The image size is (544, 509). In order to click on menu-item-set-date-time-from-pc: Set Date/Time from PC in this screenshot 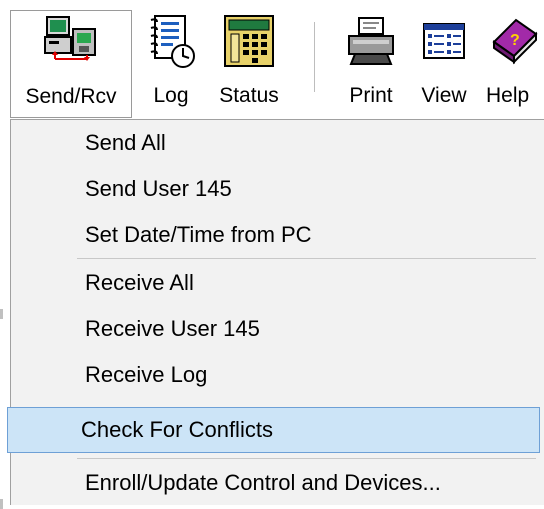, I will do `click(277, 235)`.